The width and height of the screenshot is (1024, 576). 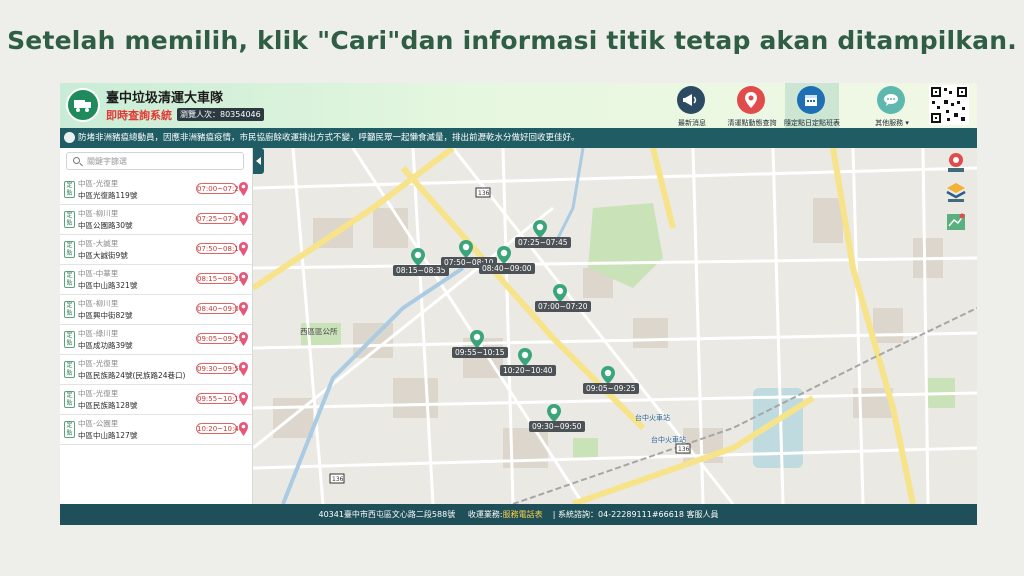 What do you see at coordinates (557, 426) in the screenshot?
I see `map-marker-time-label: 09:30~09:50` at bounding box center [557, 426].